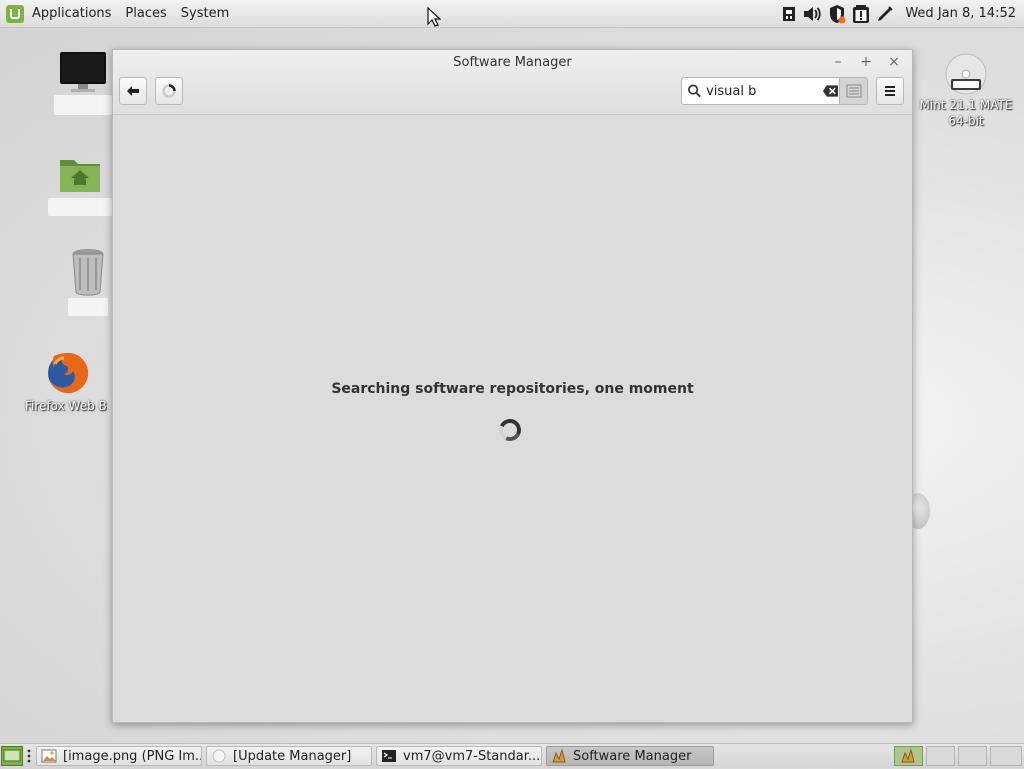  What do you see at coordinates (885, 14) in the screenshot?
I see `pen-tool-icon` at bounding box center [885, 14].